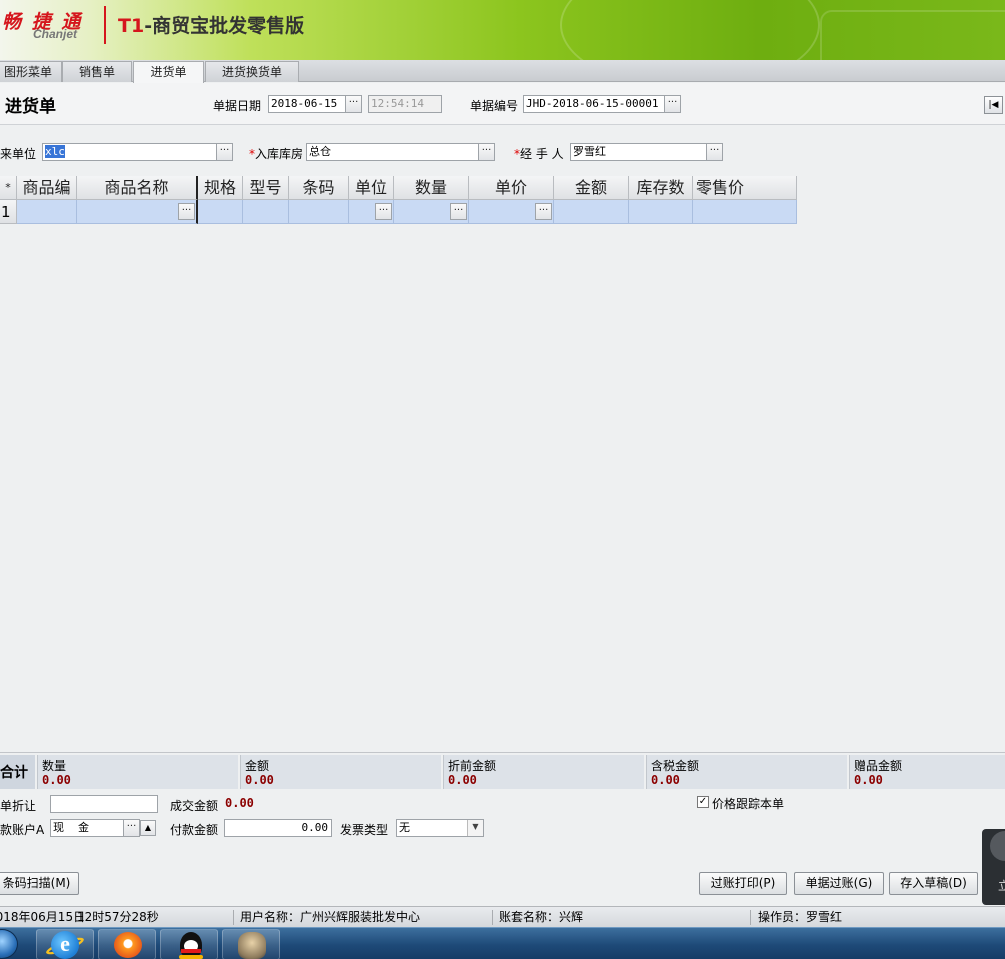  Describe the element at coordinates (431, 188) in the screenshot. I see `column-header-quantity: 数量` at that location.